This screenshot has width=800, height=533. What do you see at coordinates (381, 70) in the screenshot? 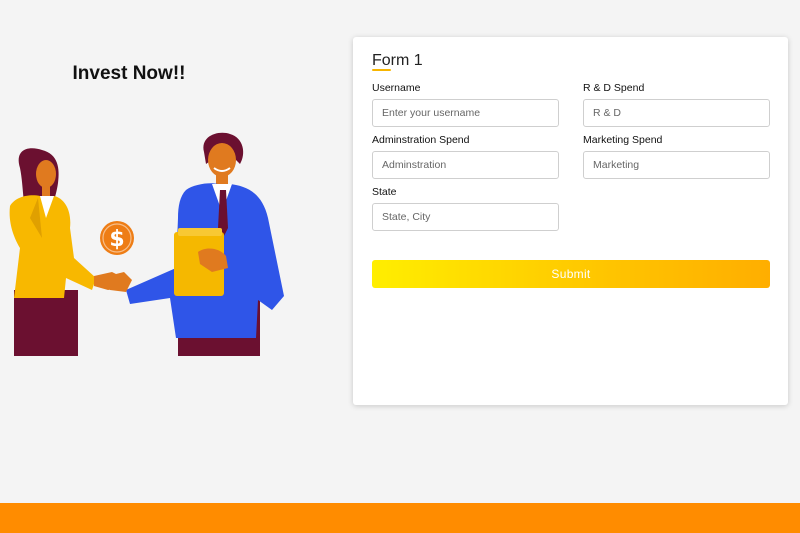
I see `form-title-underline` at bounding box center [381, 70].